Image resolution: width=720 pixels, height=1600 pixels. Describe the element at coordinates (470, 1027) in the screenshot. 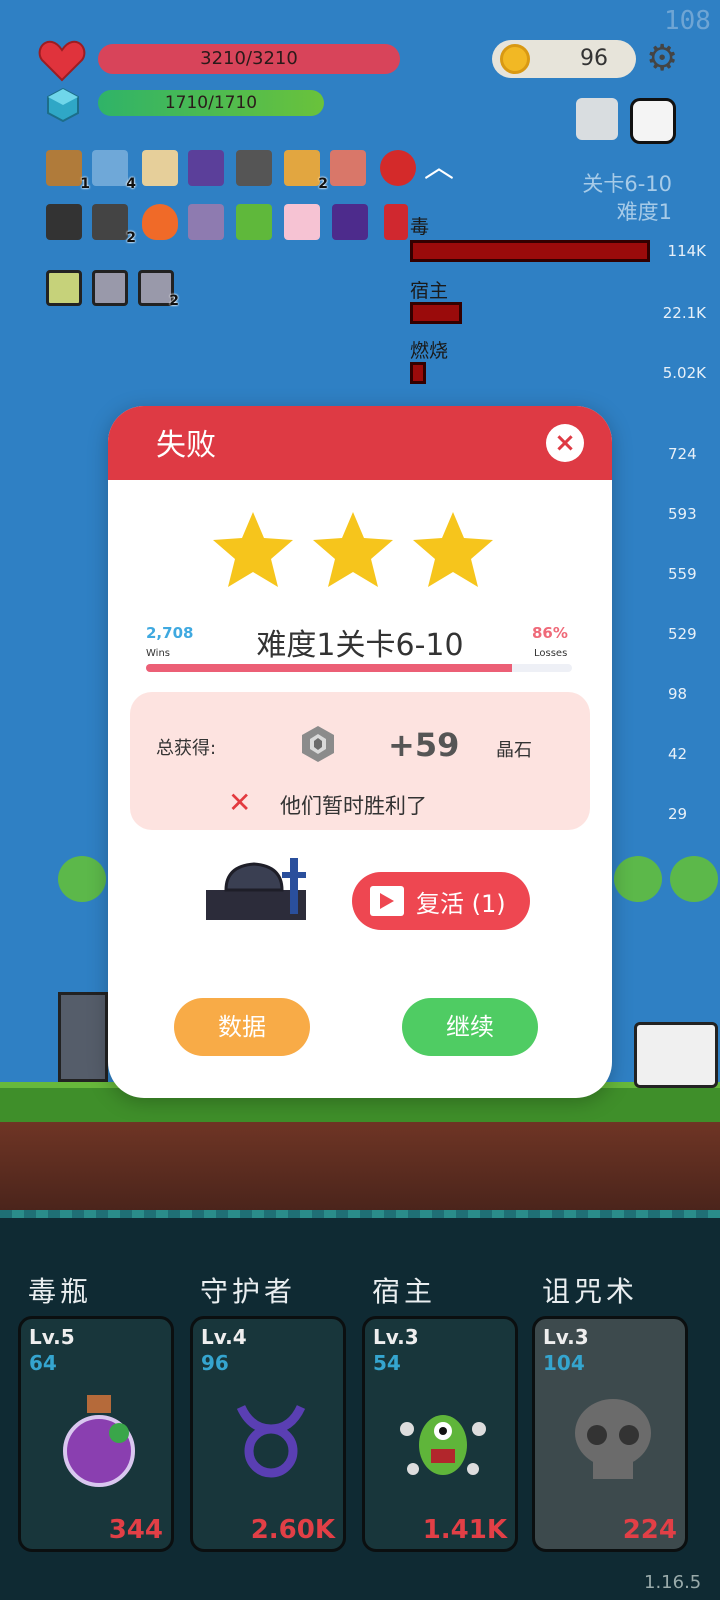

I see `continue-button: 继续` at that location.